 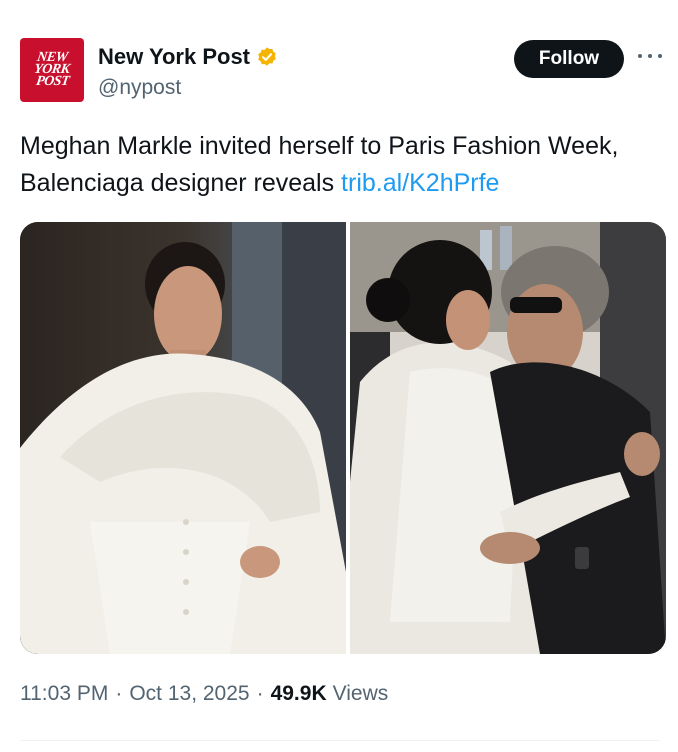 I want to click on tweet-meta: 11:03 PM · Oct 13, 2025 · 49.9K Views, so click(x=204, y=694).